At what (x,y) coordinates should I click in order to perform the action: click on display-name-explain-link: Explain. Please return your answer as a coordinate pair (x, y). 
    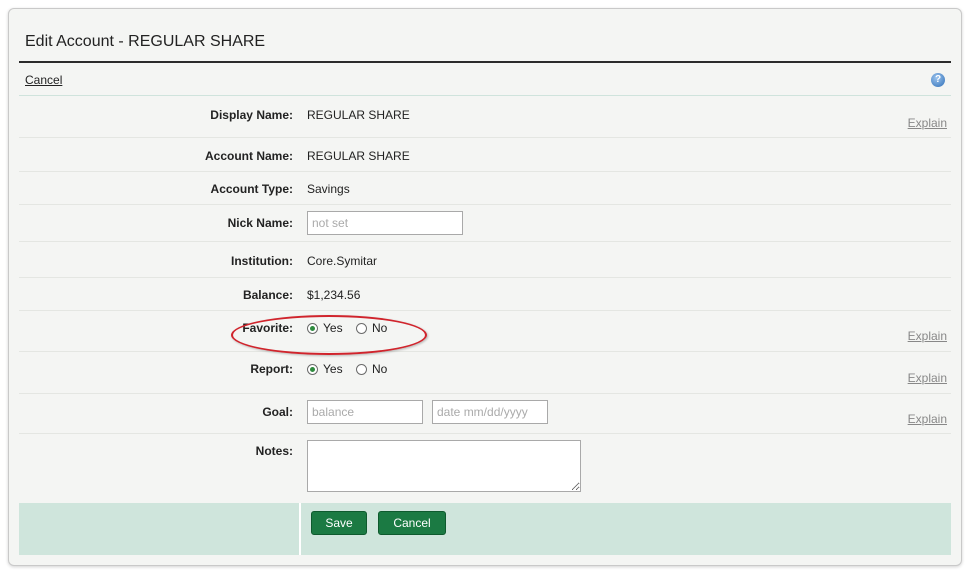
    Looking at the image, I should click on (927, 123).